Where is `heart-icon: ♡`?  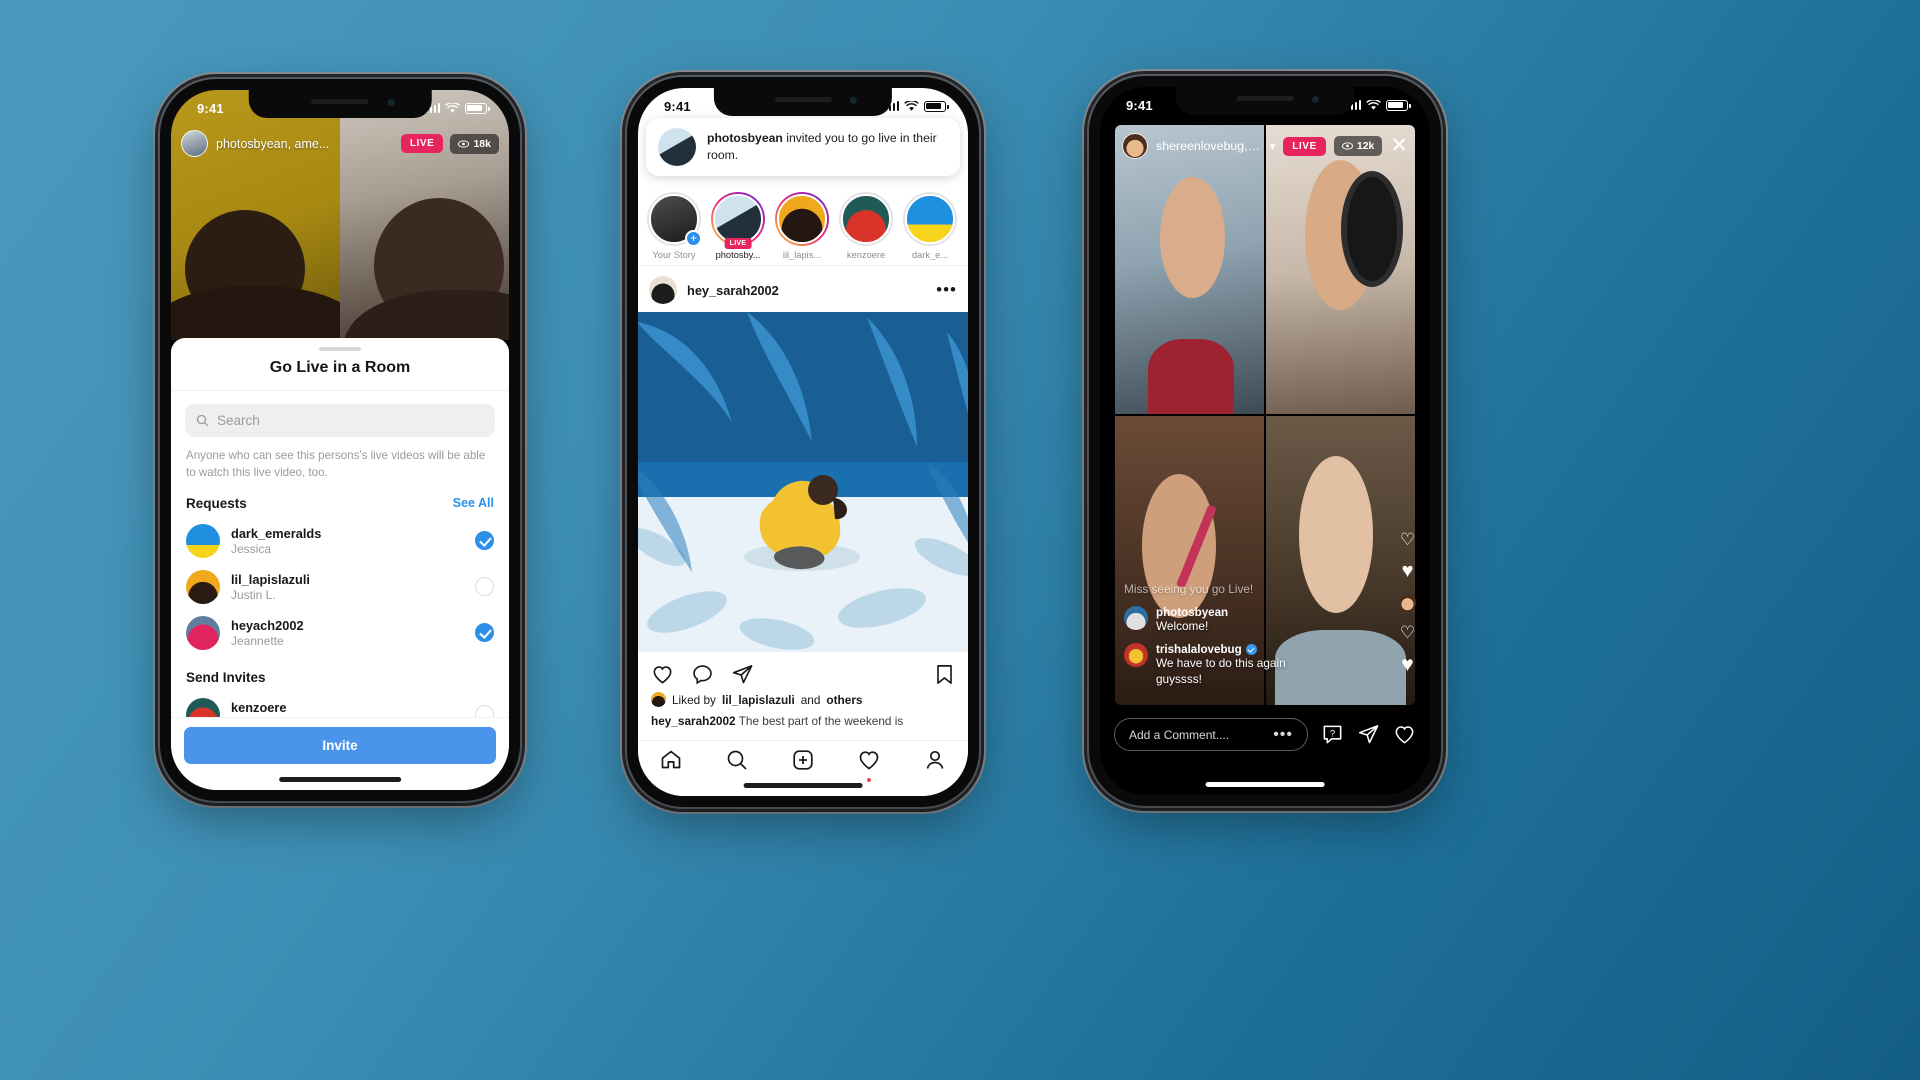 heart-icon: ♡ is located at coordinates (1407, 539).